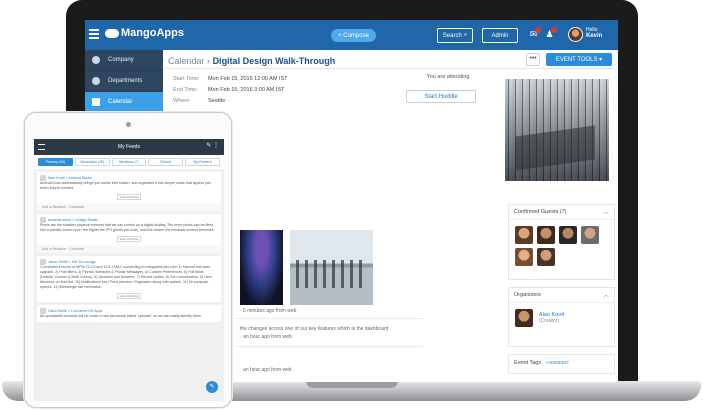 This screenshot has height=411, width=703. What do you see at coordinates (75, 311) in the screenshot?
I see `post-author: Clara Smith > LuxCarrie iOS Apps` at bounding box center [75, 311].